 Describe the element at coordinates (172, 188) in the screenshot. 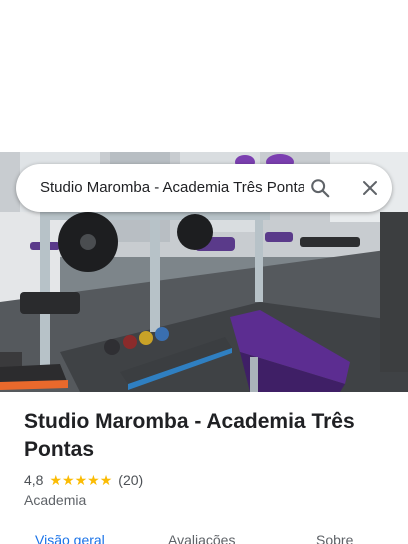

I see `search-input: Studio Maromba - Academia Três Pontas` at that location.